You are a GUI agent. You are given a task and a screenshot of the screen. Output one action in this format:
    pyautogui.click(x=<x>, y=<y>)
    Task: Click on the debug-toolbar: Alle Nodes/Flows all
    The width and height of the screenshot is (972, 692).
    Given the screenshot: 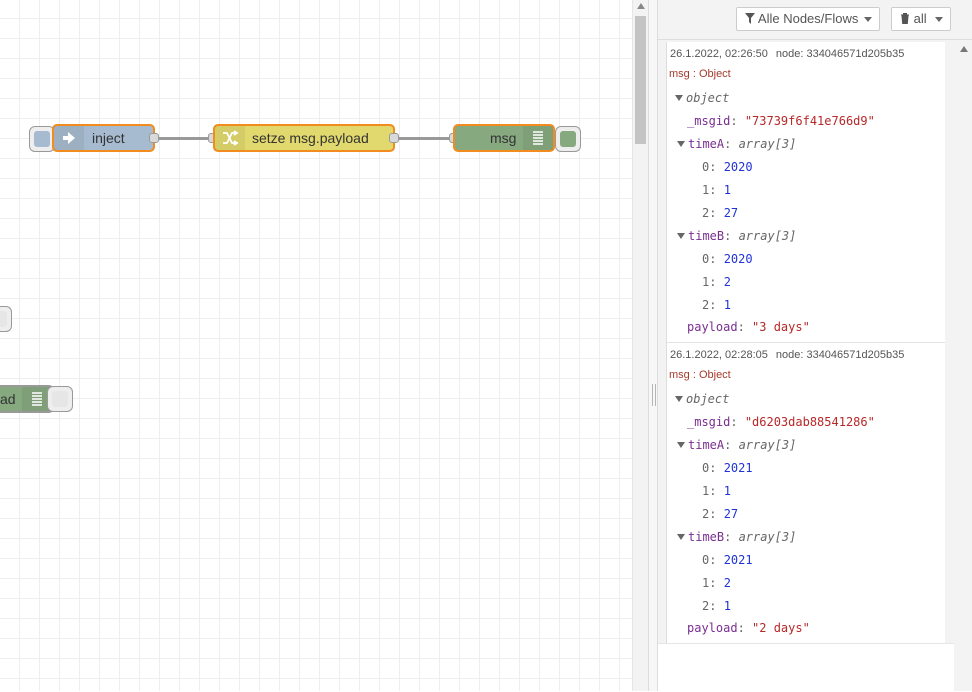 What is the action you would take?
    pyautogui.click(x=815, y=20)
    